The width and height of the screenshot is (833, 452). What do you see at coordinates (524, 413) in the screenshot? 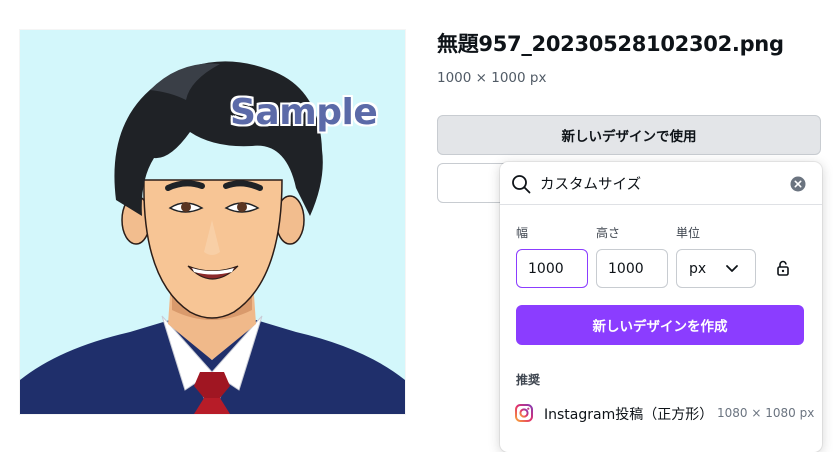
I see `instagram-icon` at bounding box center [524, 413].